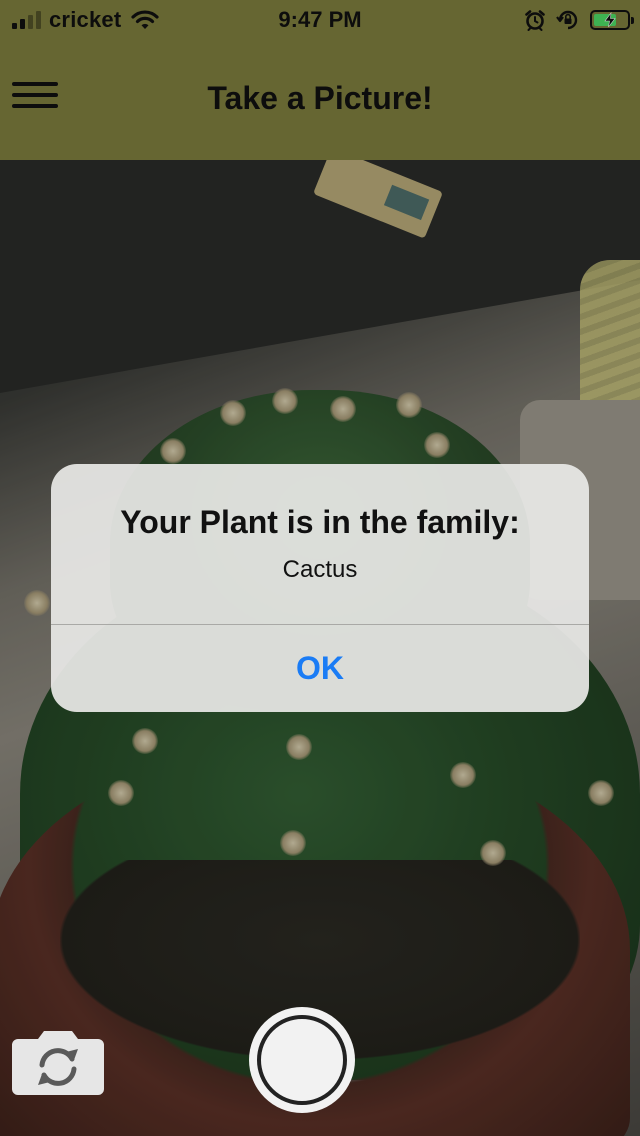  I want to click on shutter-button, so click(302, 1060).